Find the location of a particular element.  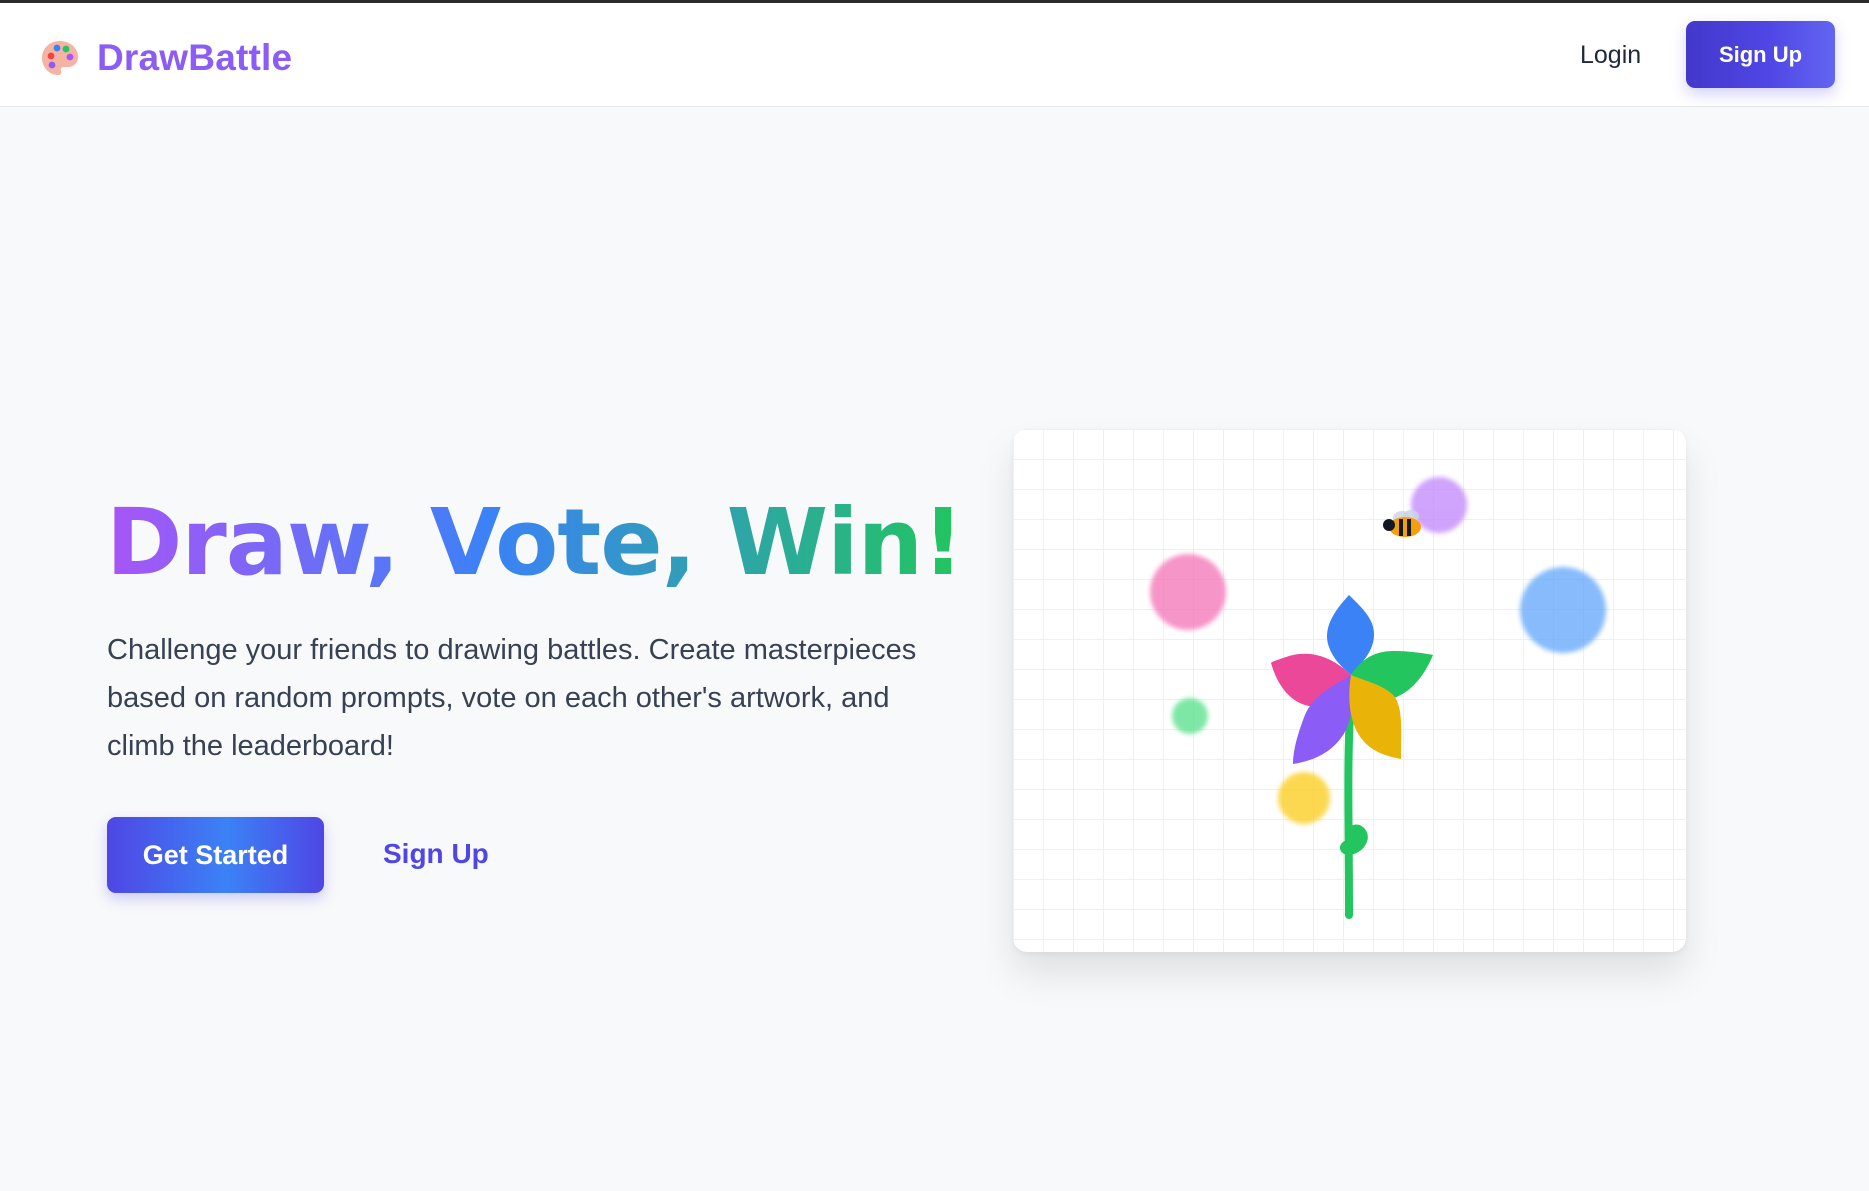

top-navbar: DrawBattle Login Sign Up is located at coordinates (934, 55).